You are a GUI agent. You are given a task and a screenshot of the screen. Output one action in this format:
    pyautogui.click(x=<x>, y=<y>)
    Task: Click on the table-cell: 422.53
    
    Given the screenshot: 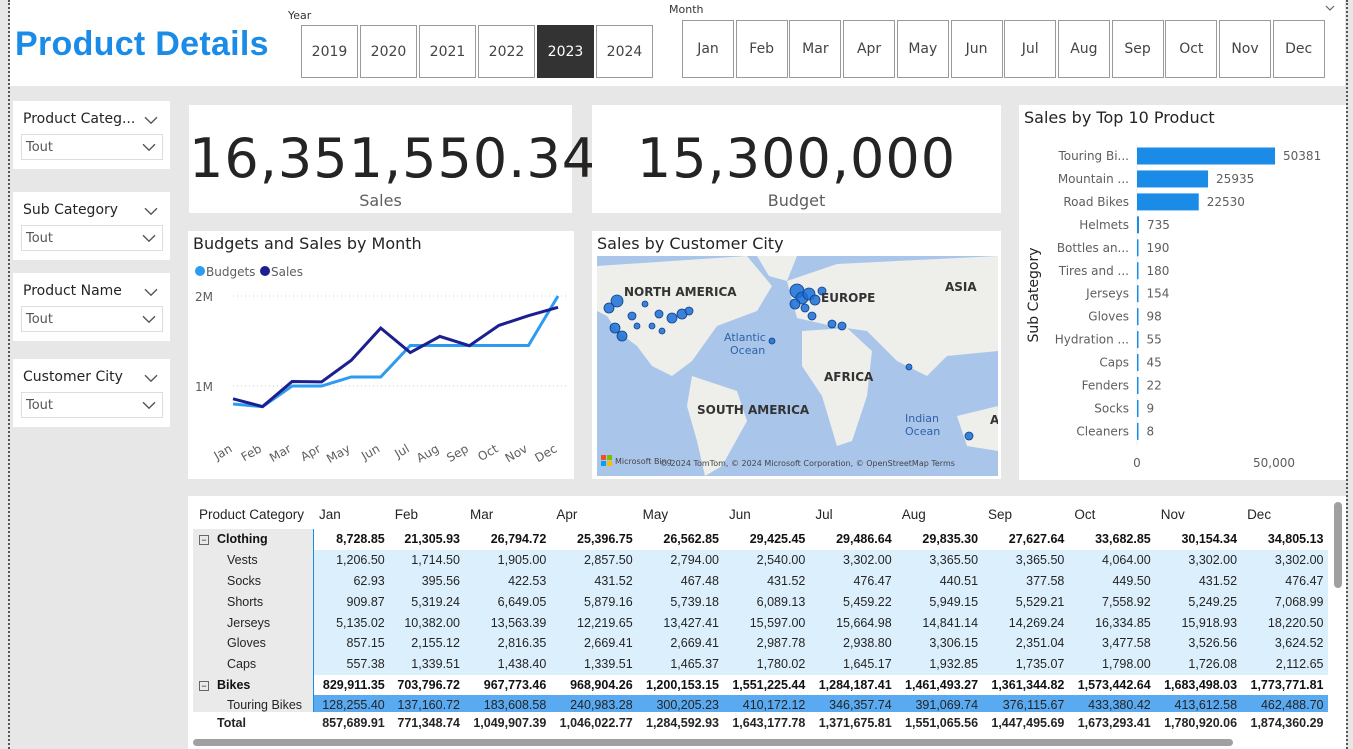 What is the action you would take?
    pyautogui.click(x=507, y=581)
    